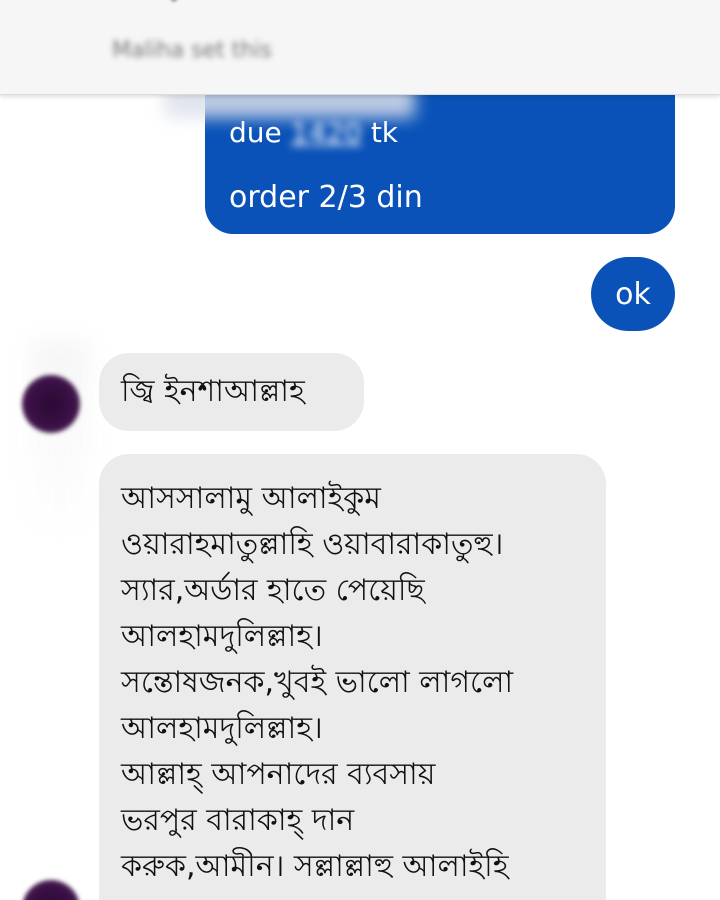 The width and height of the screenshot is (720, 900). I want to click on message-line: করুক,আমীন। সল্লাল্লাহু আলাইহি, so click(315, 866).